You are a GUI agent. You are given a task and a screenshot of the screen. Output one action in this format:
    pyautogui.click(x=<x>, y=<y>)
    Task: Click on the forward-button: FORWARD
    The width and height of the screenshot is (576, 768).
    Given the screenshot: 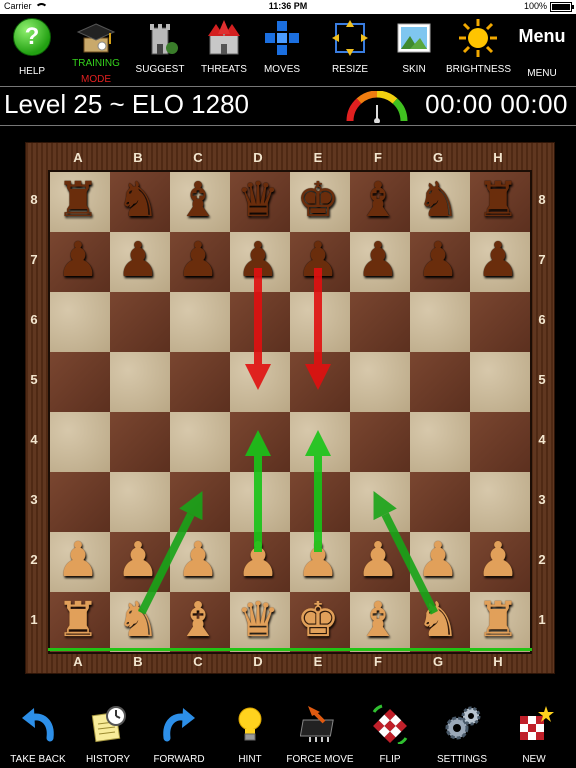 What is the action you would take?
    pyautogui.click(x=179, y=734)
    